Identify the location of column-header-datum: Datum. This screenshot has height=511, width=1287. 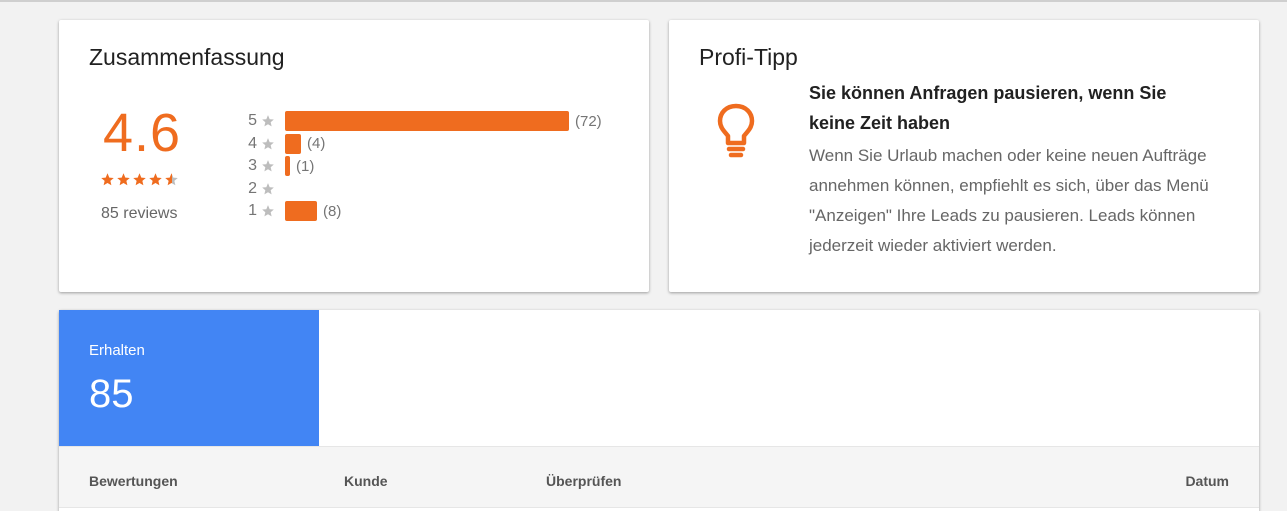
(1207, 481).